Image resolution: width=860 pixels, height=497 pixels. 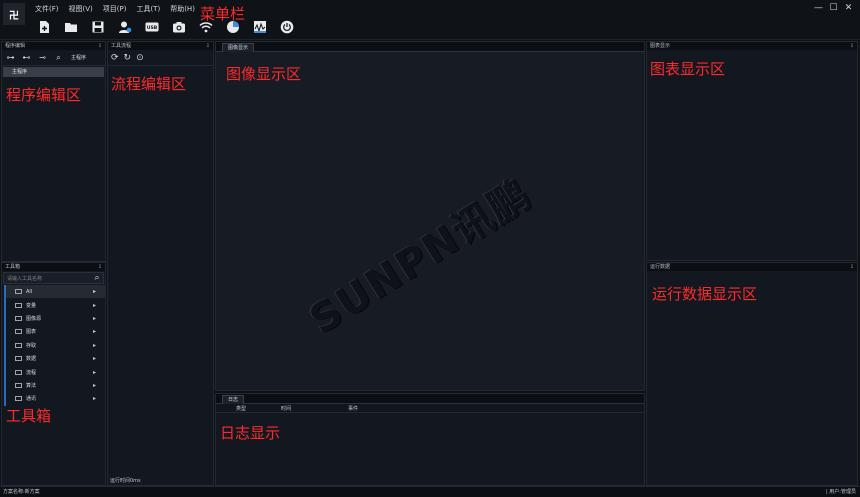 What do you see at coordinates (160, 58) in the screenshot?
I see `flow-toolbar: ⟳ ↻ ⊙` at bounding box center [160, 58].